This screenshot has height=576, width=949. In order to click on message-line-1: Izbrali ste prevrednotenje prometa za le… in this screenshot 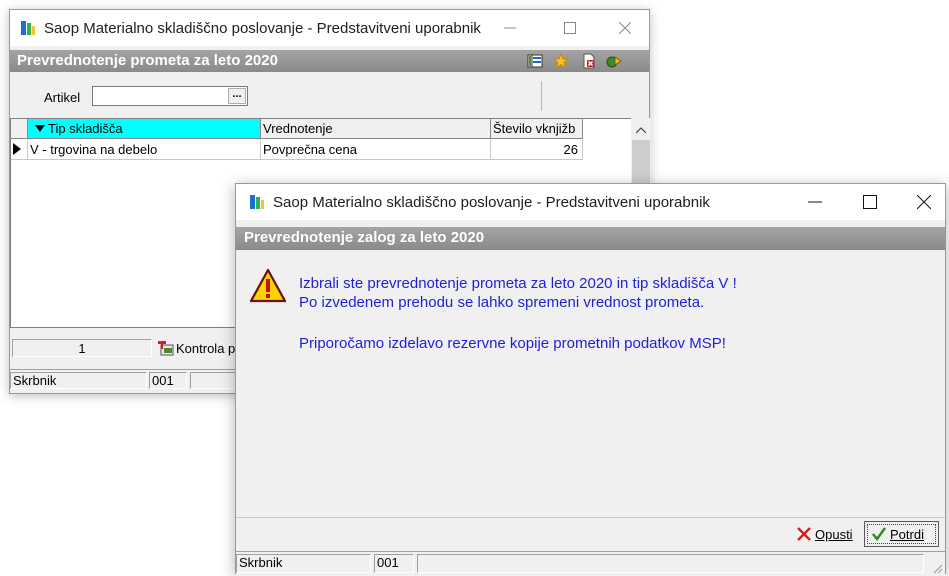, I will do `click(518, 283)`.